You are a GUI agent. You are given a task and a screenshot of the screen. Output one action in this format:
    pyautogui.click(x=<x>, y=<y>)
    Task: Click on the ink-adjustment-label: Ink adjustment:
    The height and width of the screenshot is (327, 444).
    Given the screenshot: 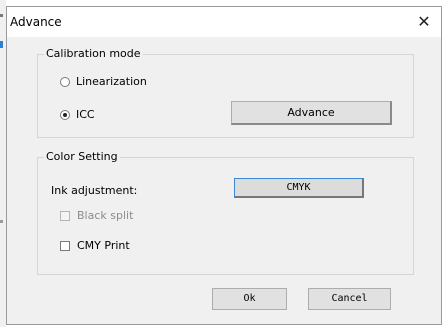 What is the action you would take?
    pyautogui.click(x=94, y=190)
    